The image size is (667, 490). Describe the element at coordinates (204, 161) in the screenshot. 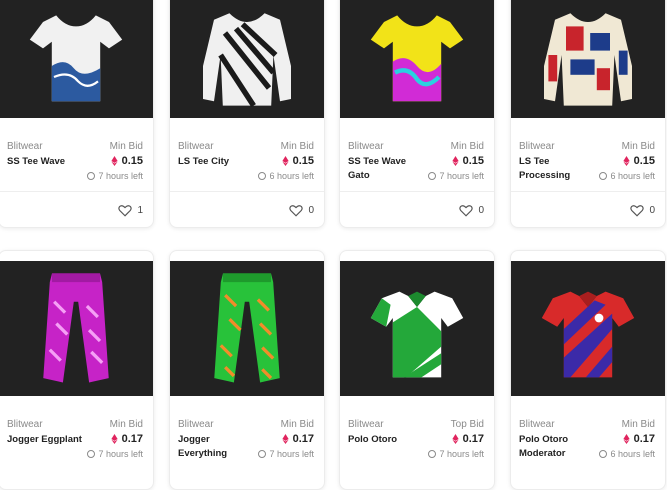

I see `product-name: LS Tee City` at that location.